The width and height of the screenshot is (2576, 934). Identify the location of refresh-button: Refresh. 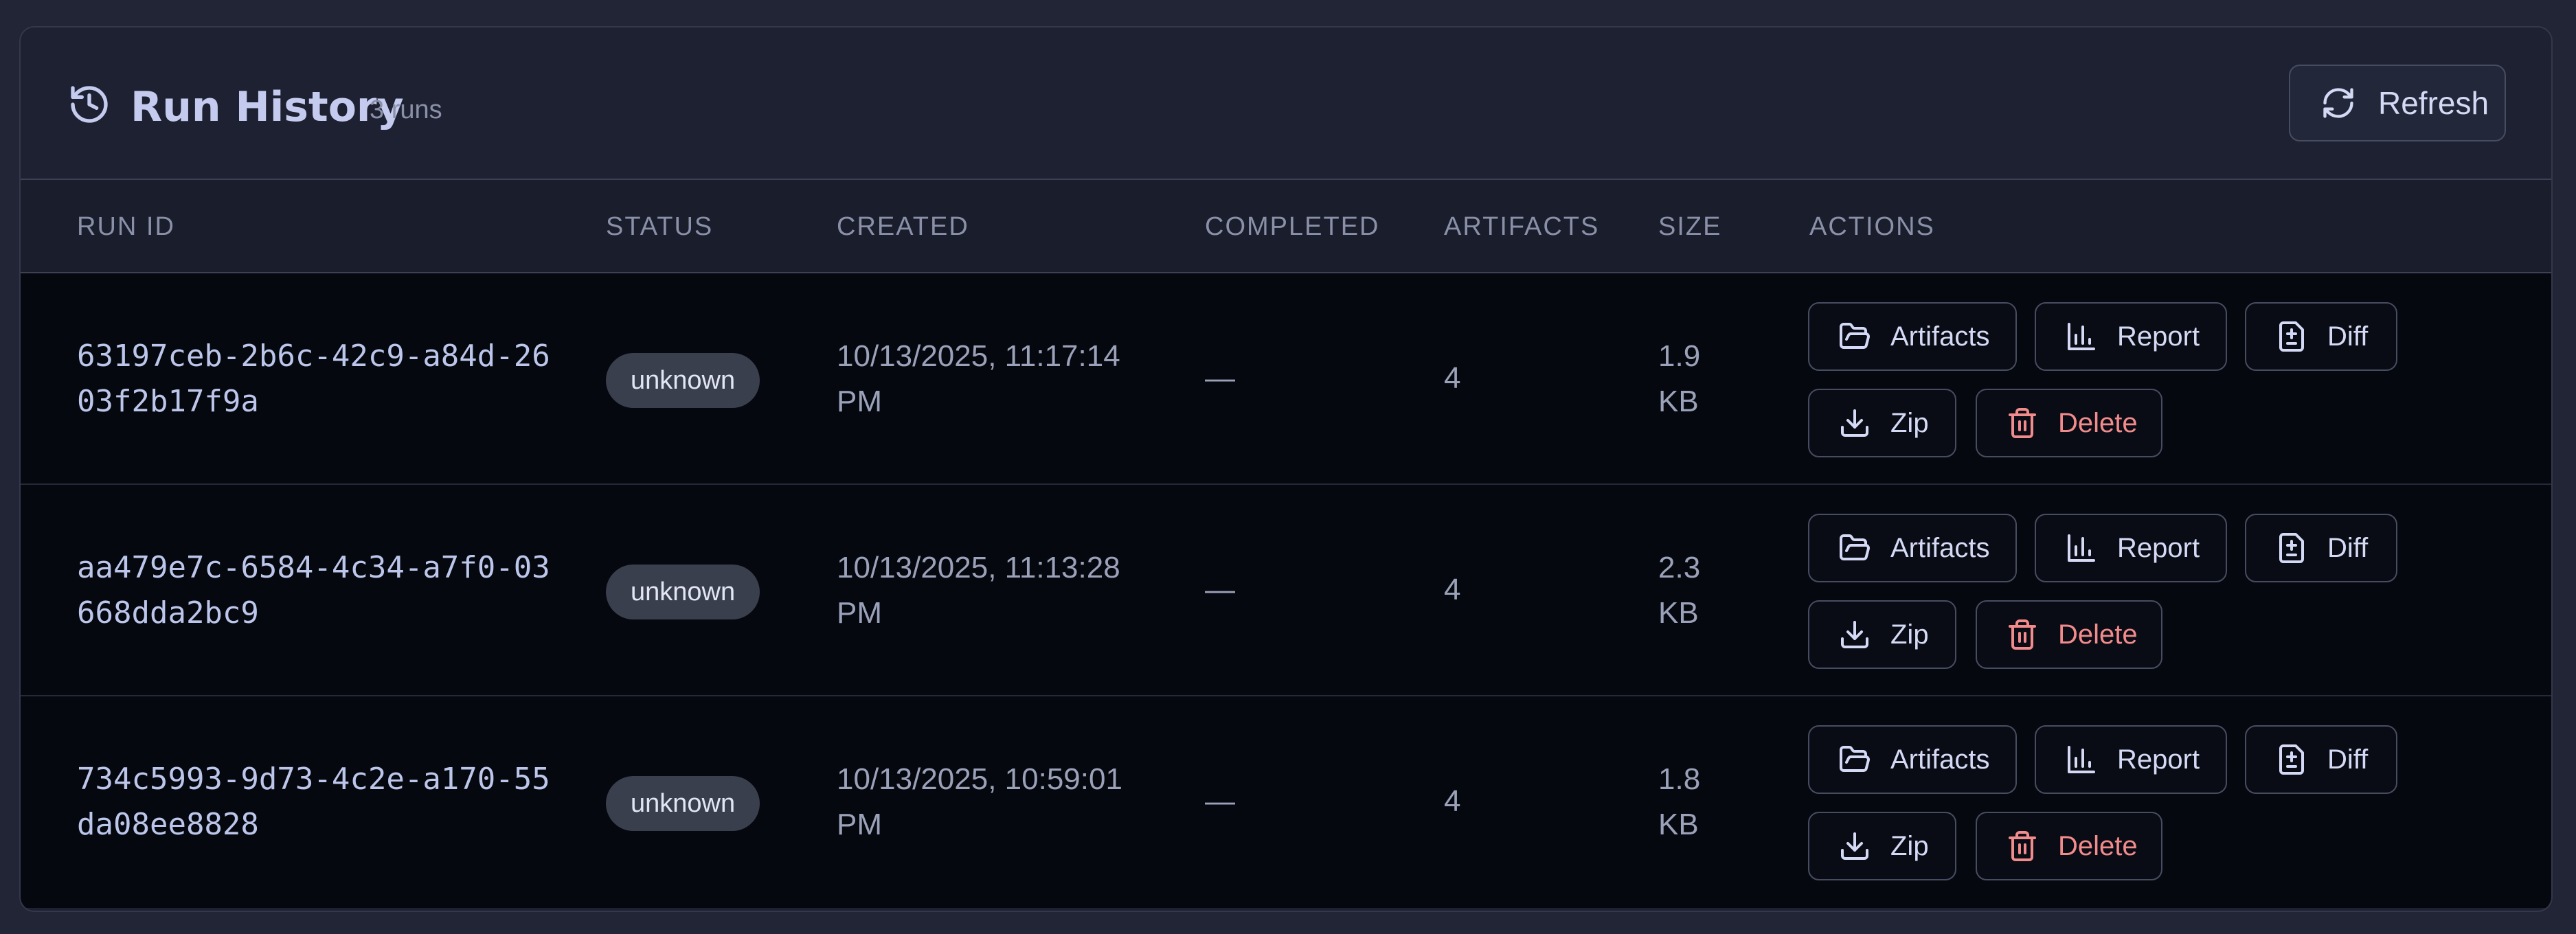
(2397, 103).